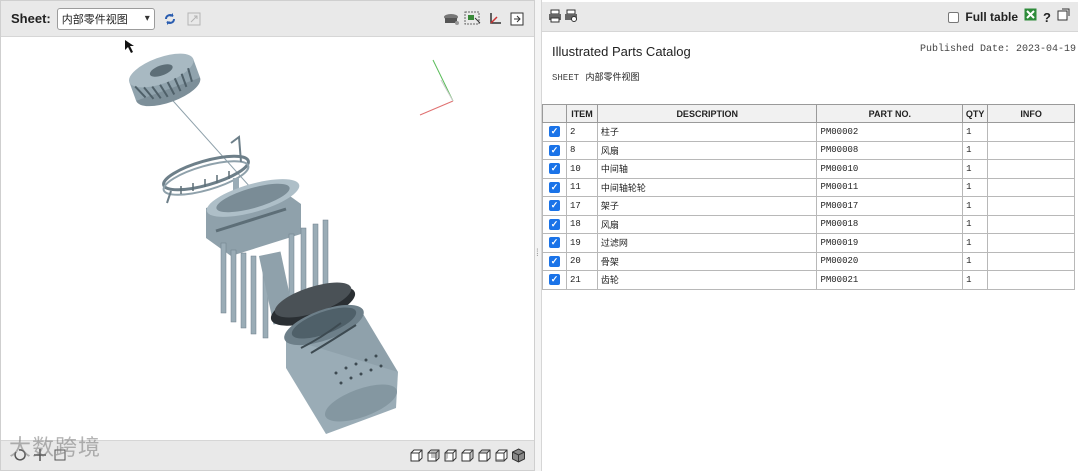 This screenshot has height=471, width=1080. I want to click on part-no-cell: PM00020, so click(890, 261).